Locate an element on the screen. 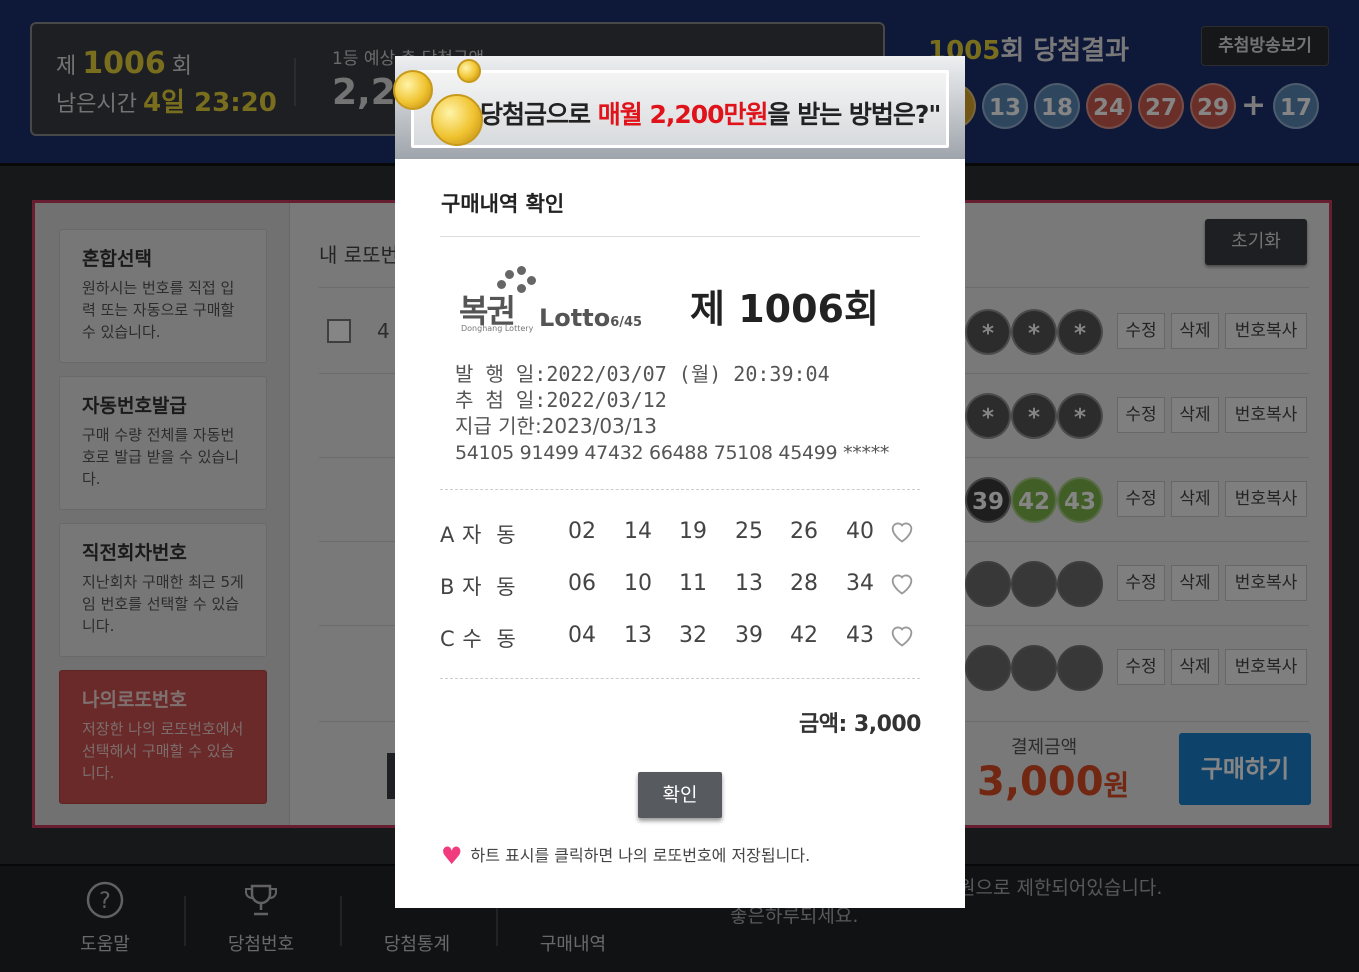  game-row-b: B 자 동 06 10 11 13 28 34 is located at coordinates (680, 585).